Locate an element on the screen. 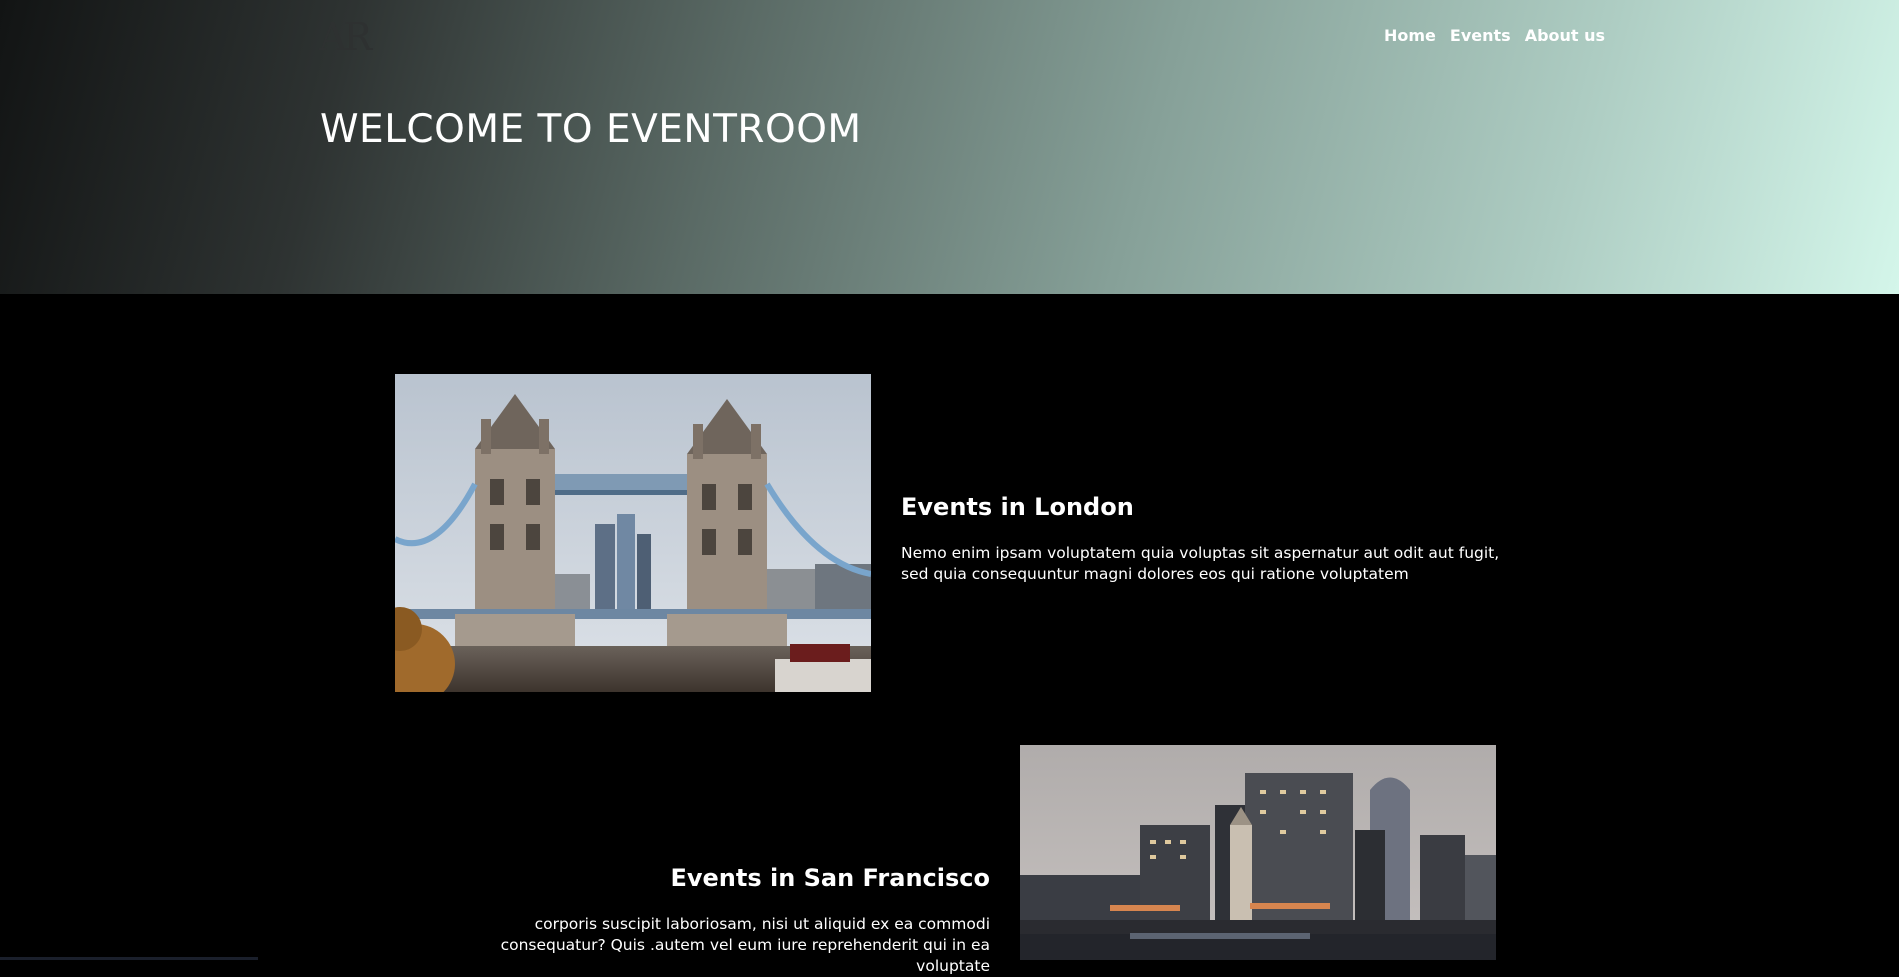 The image size is (1899, 977). main-nav: Home Events About us is located at coordinates (1494, 35).